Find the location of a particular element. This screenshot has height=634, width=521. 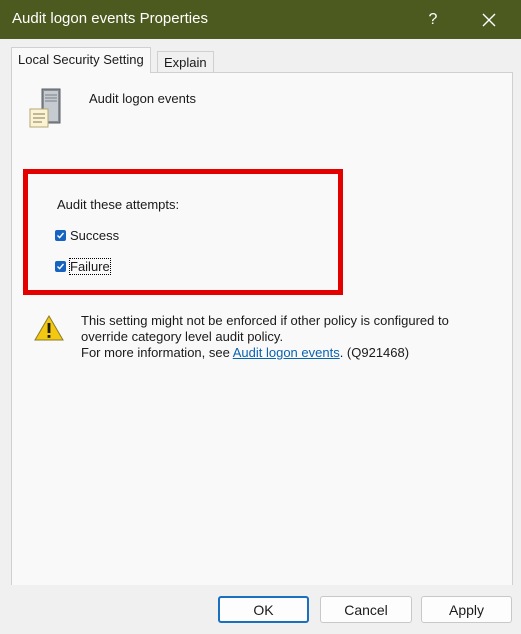

audit-logon-events-link: Audit logon events is located at coordinates (286, 352).